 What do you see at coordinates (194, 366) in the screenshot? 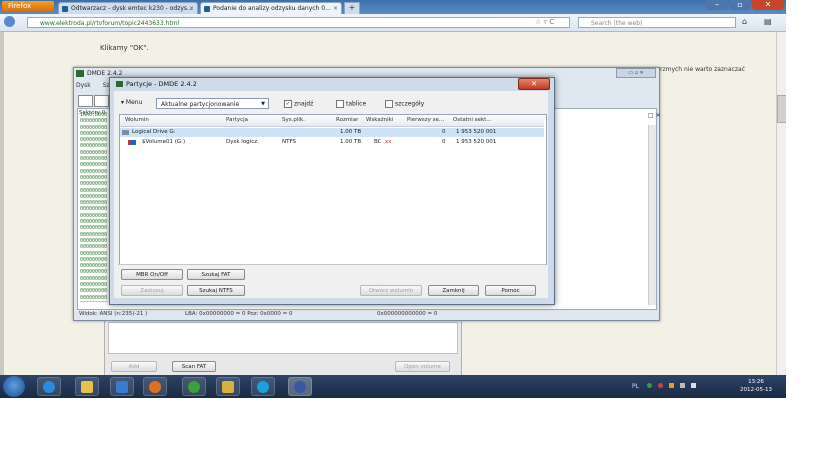
I see `scan-fat-button: Scan FAT` at bounding box center [194, 366].